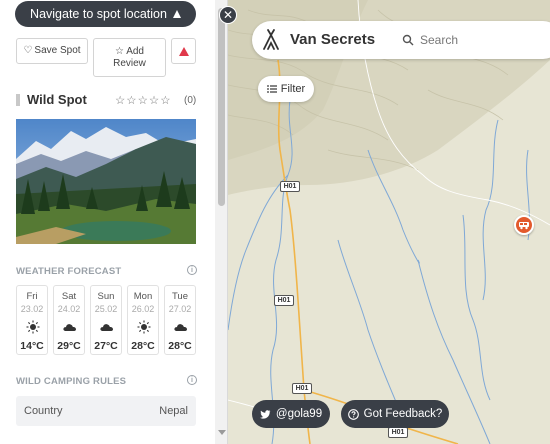  Describe the element at coordinates (119, 51) in the screenshot. I see `star-outline-icon: ☆` at that location.